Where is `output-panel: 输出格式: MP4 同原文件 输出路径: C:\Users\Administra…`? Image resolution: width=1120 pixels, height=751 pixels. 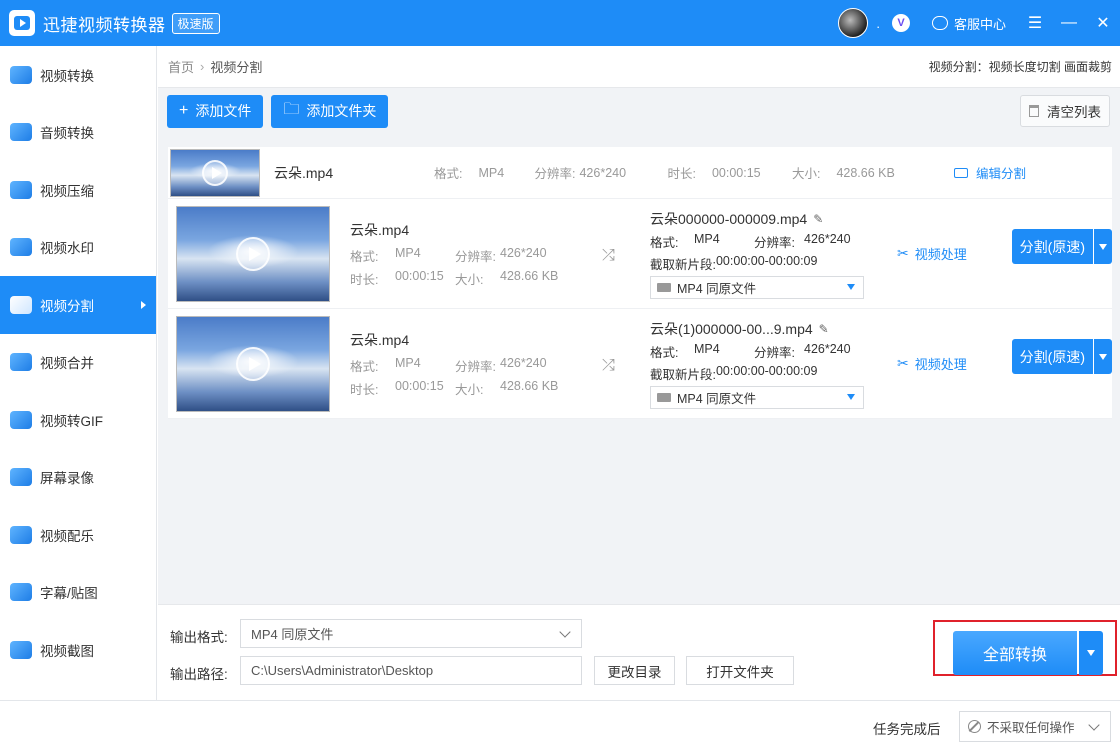
output-panel: 输出格式: MP4 同原文件 输出路径: C:\Users\Administra… is located at coordinates (639, 652).